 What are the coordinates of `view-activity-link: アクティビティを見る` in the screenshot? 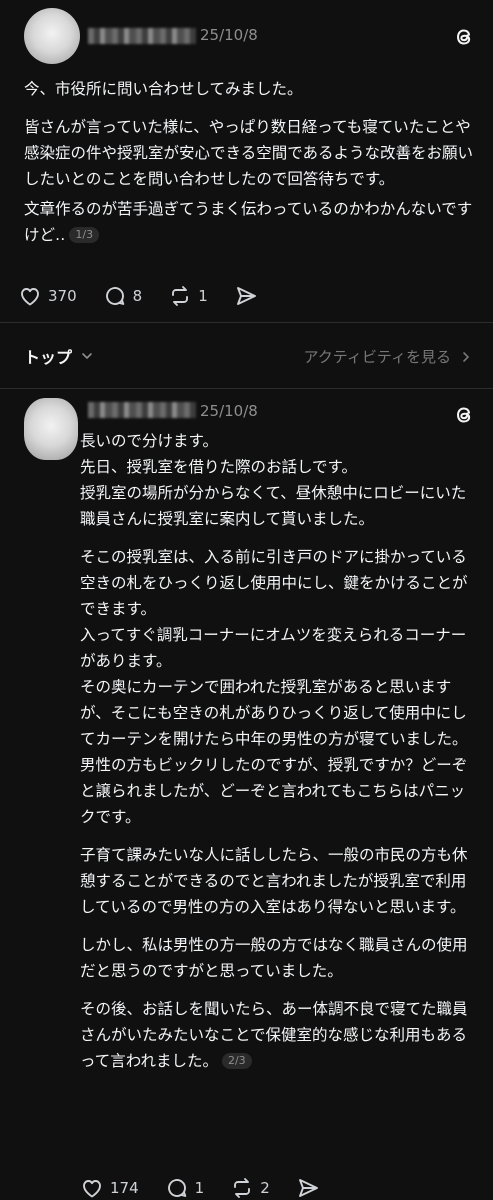 It's located at (388, 356).